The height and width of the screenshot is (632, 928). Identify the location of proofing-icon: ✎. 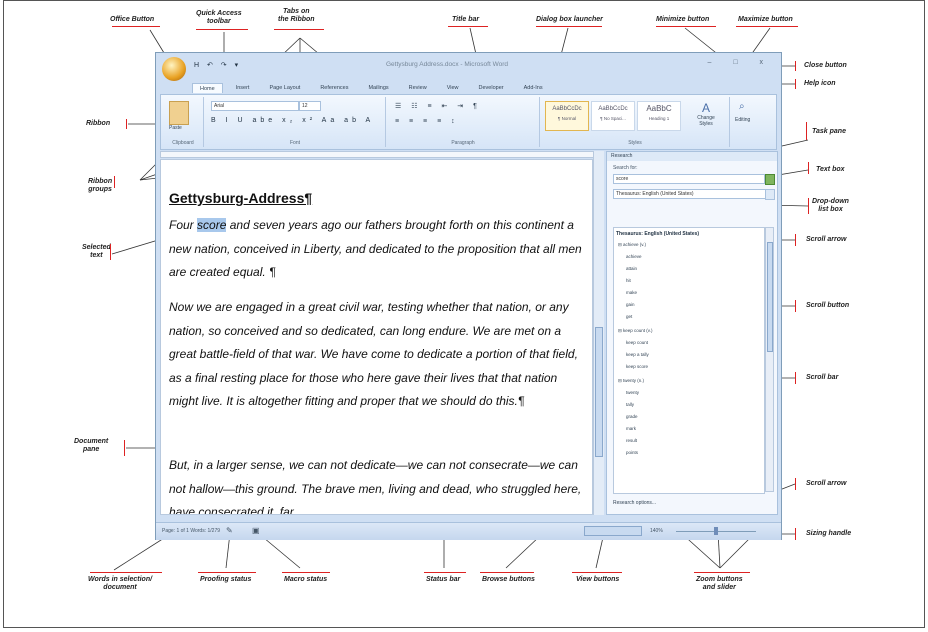
(229, 530).